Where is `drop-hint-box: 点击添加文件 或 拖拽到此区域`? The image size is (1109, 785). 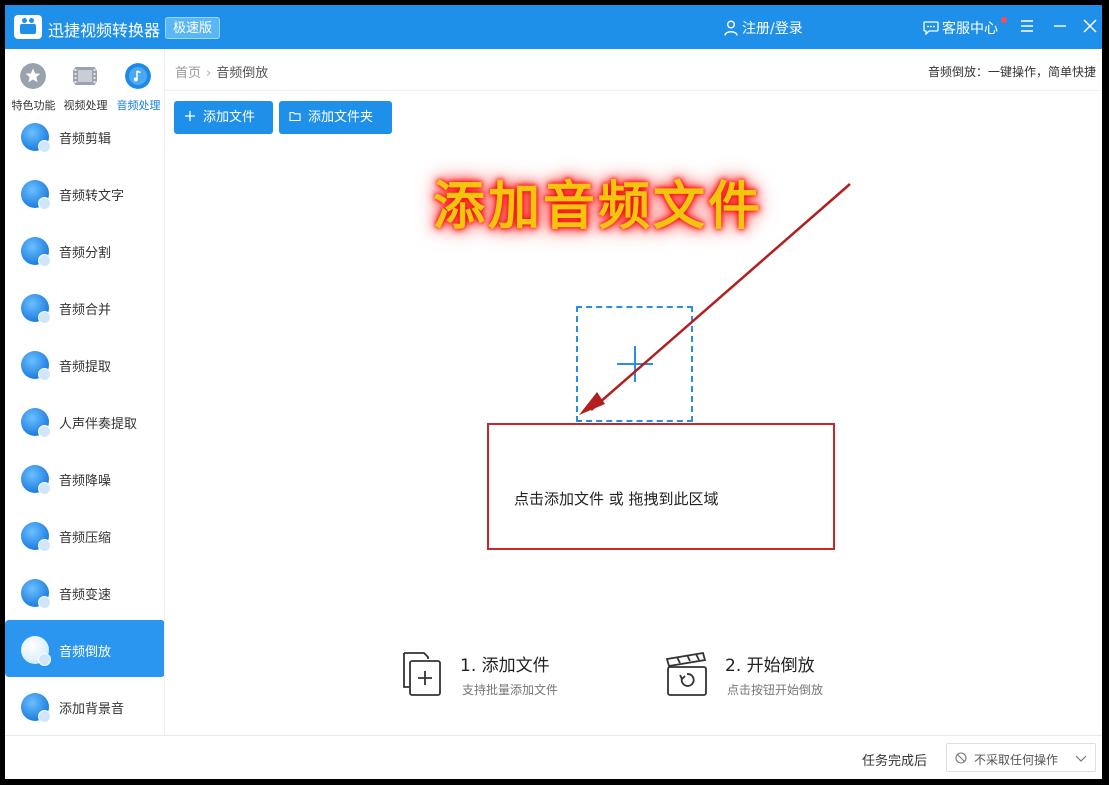
drop-hint-box: 点击添加文件 或 拖拽到此区域 is located at coordinates (661, 486).